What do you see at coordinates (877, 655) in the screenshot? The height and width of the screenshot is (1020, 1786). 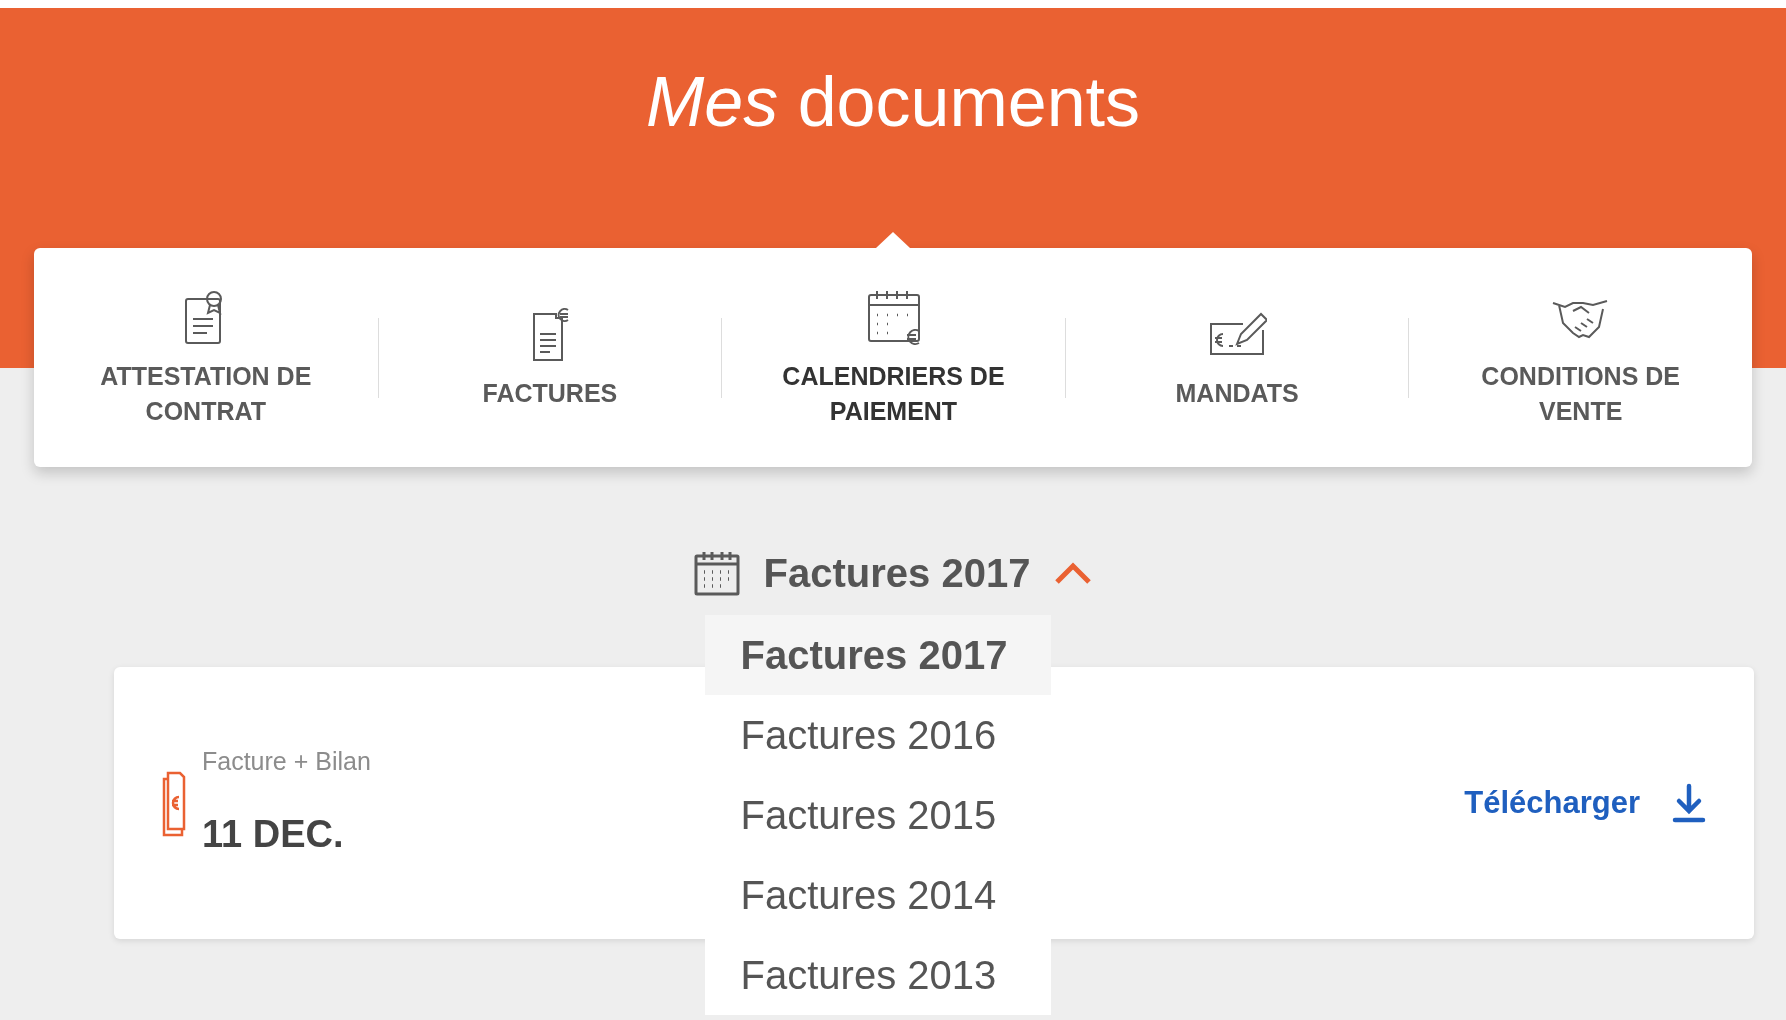 I see `dropdown-option: Factures 2017` at bounding box center [877, 655].